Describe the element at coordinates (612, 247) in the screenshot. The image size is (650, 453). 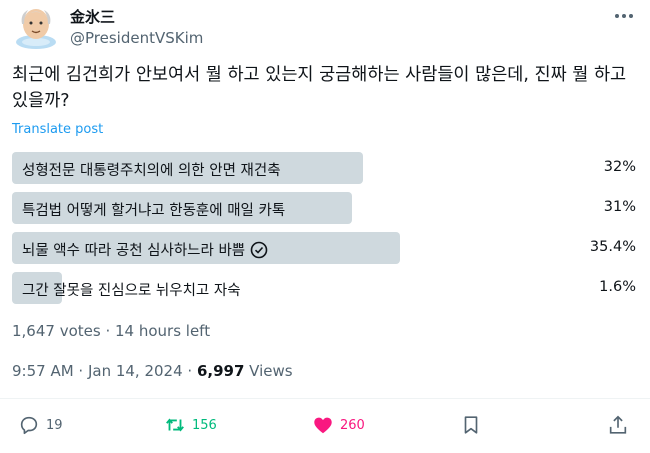
I see `poll-option-percent: 35.4%` at that location.